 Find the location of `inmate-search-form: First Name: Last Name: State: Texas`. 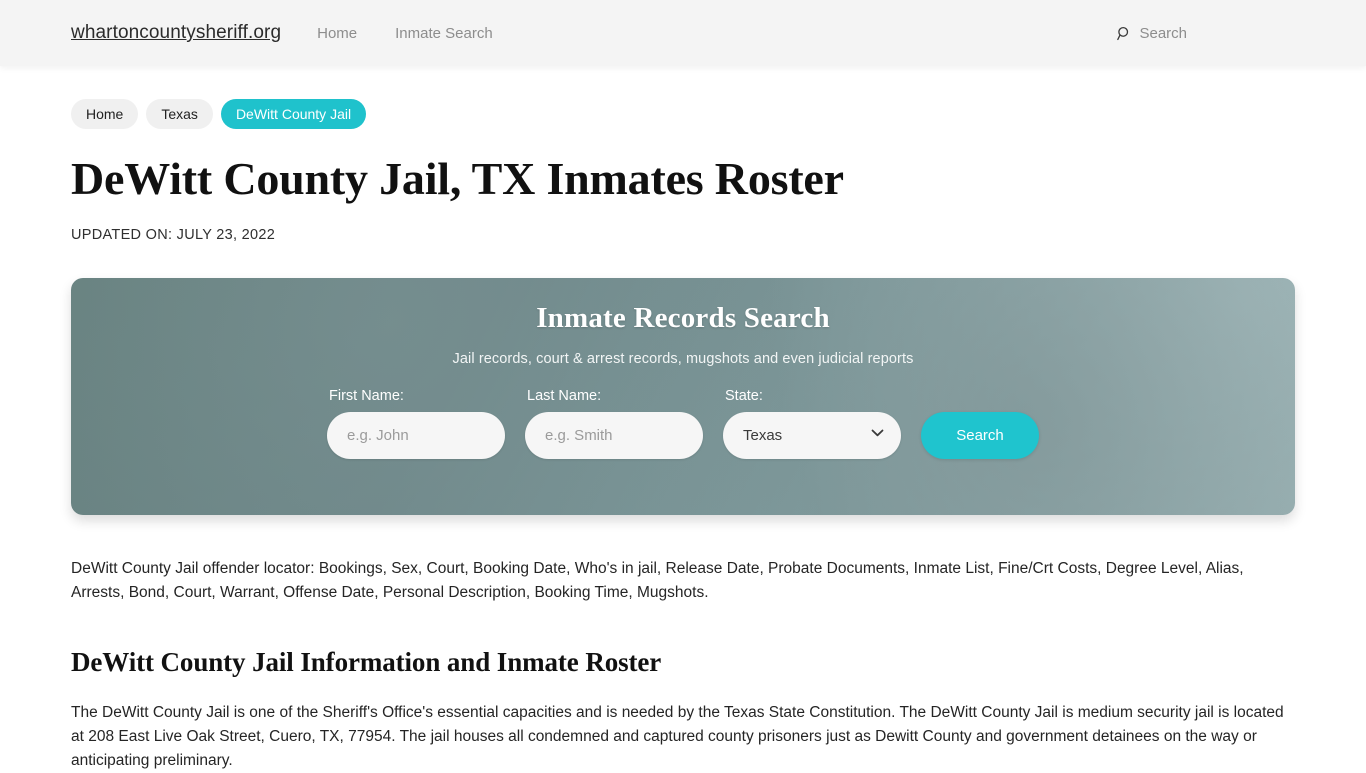

inmate-search-form: First Name: Last Name: State: Texas is located at coordinates (683, 423).